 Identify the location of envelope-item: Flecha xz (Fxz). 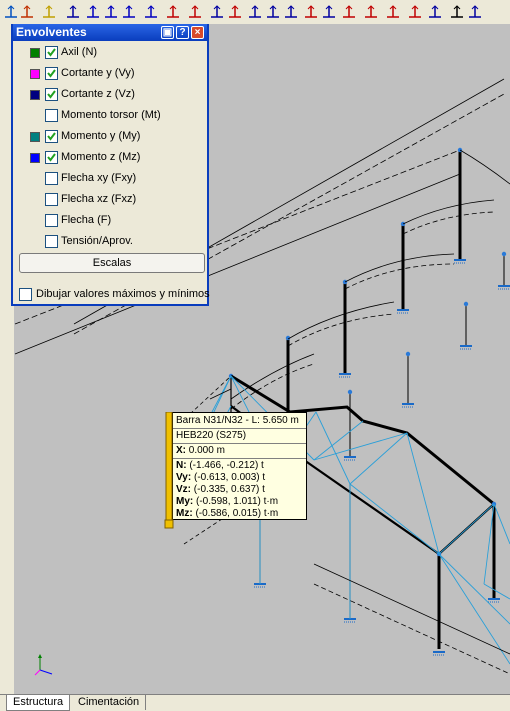
(110, 201).